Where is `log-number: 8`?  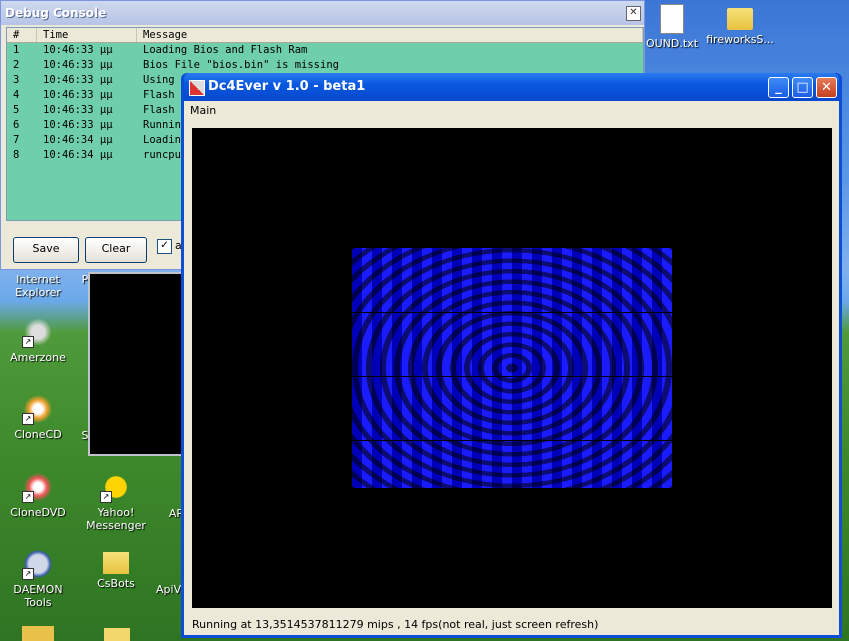 log-number: 8 is located at coordinates (16, 155).